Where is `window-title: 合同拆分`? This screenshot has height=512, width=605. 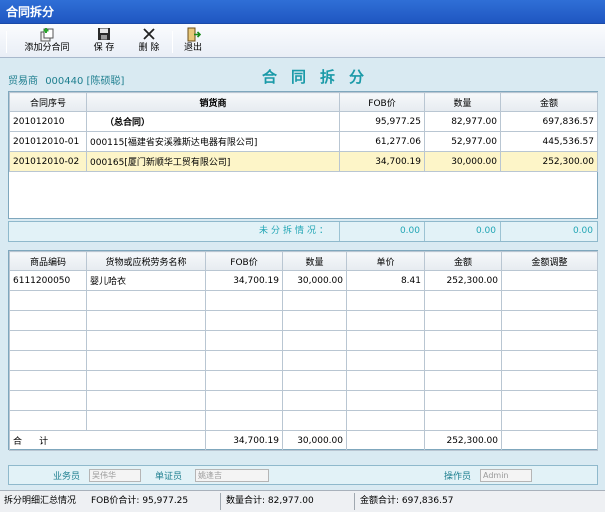
window-title: 合同拆分 is located at coordinates (302, 12).